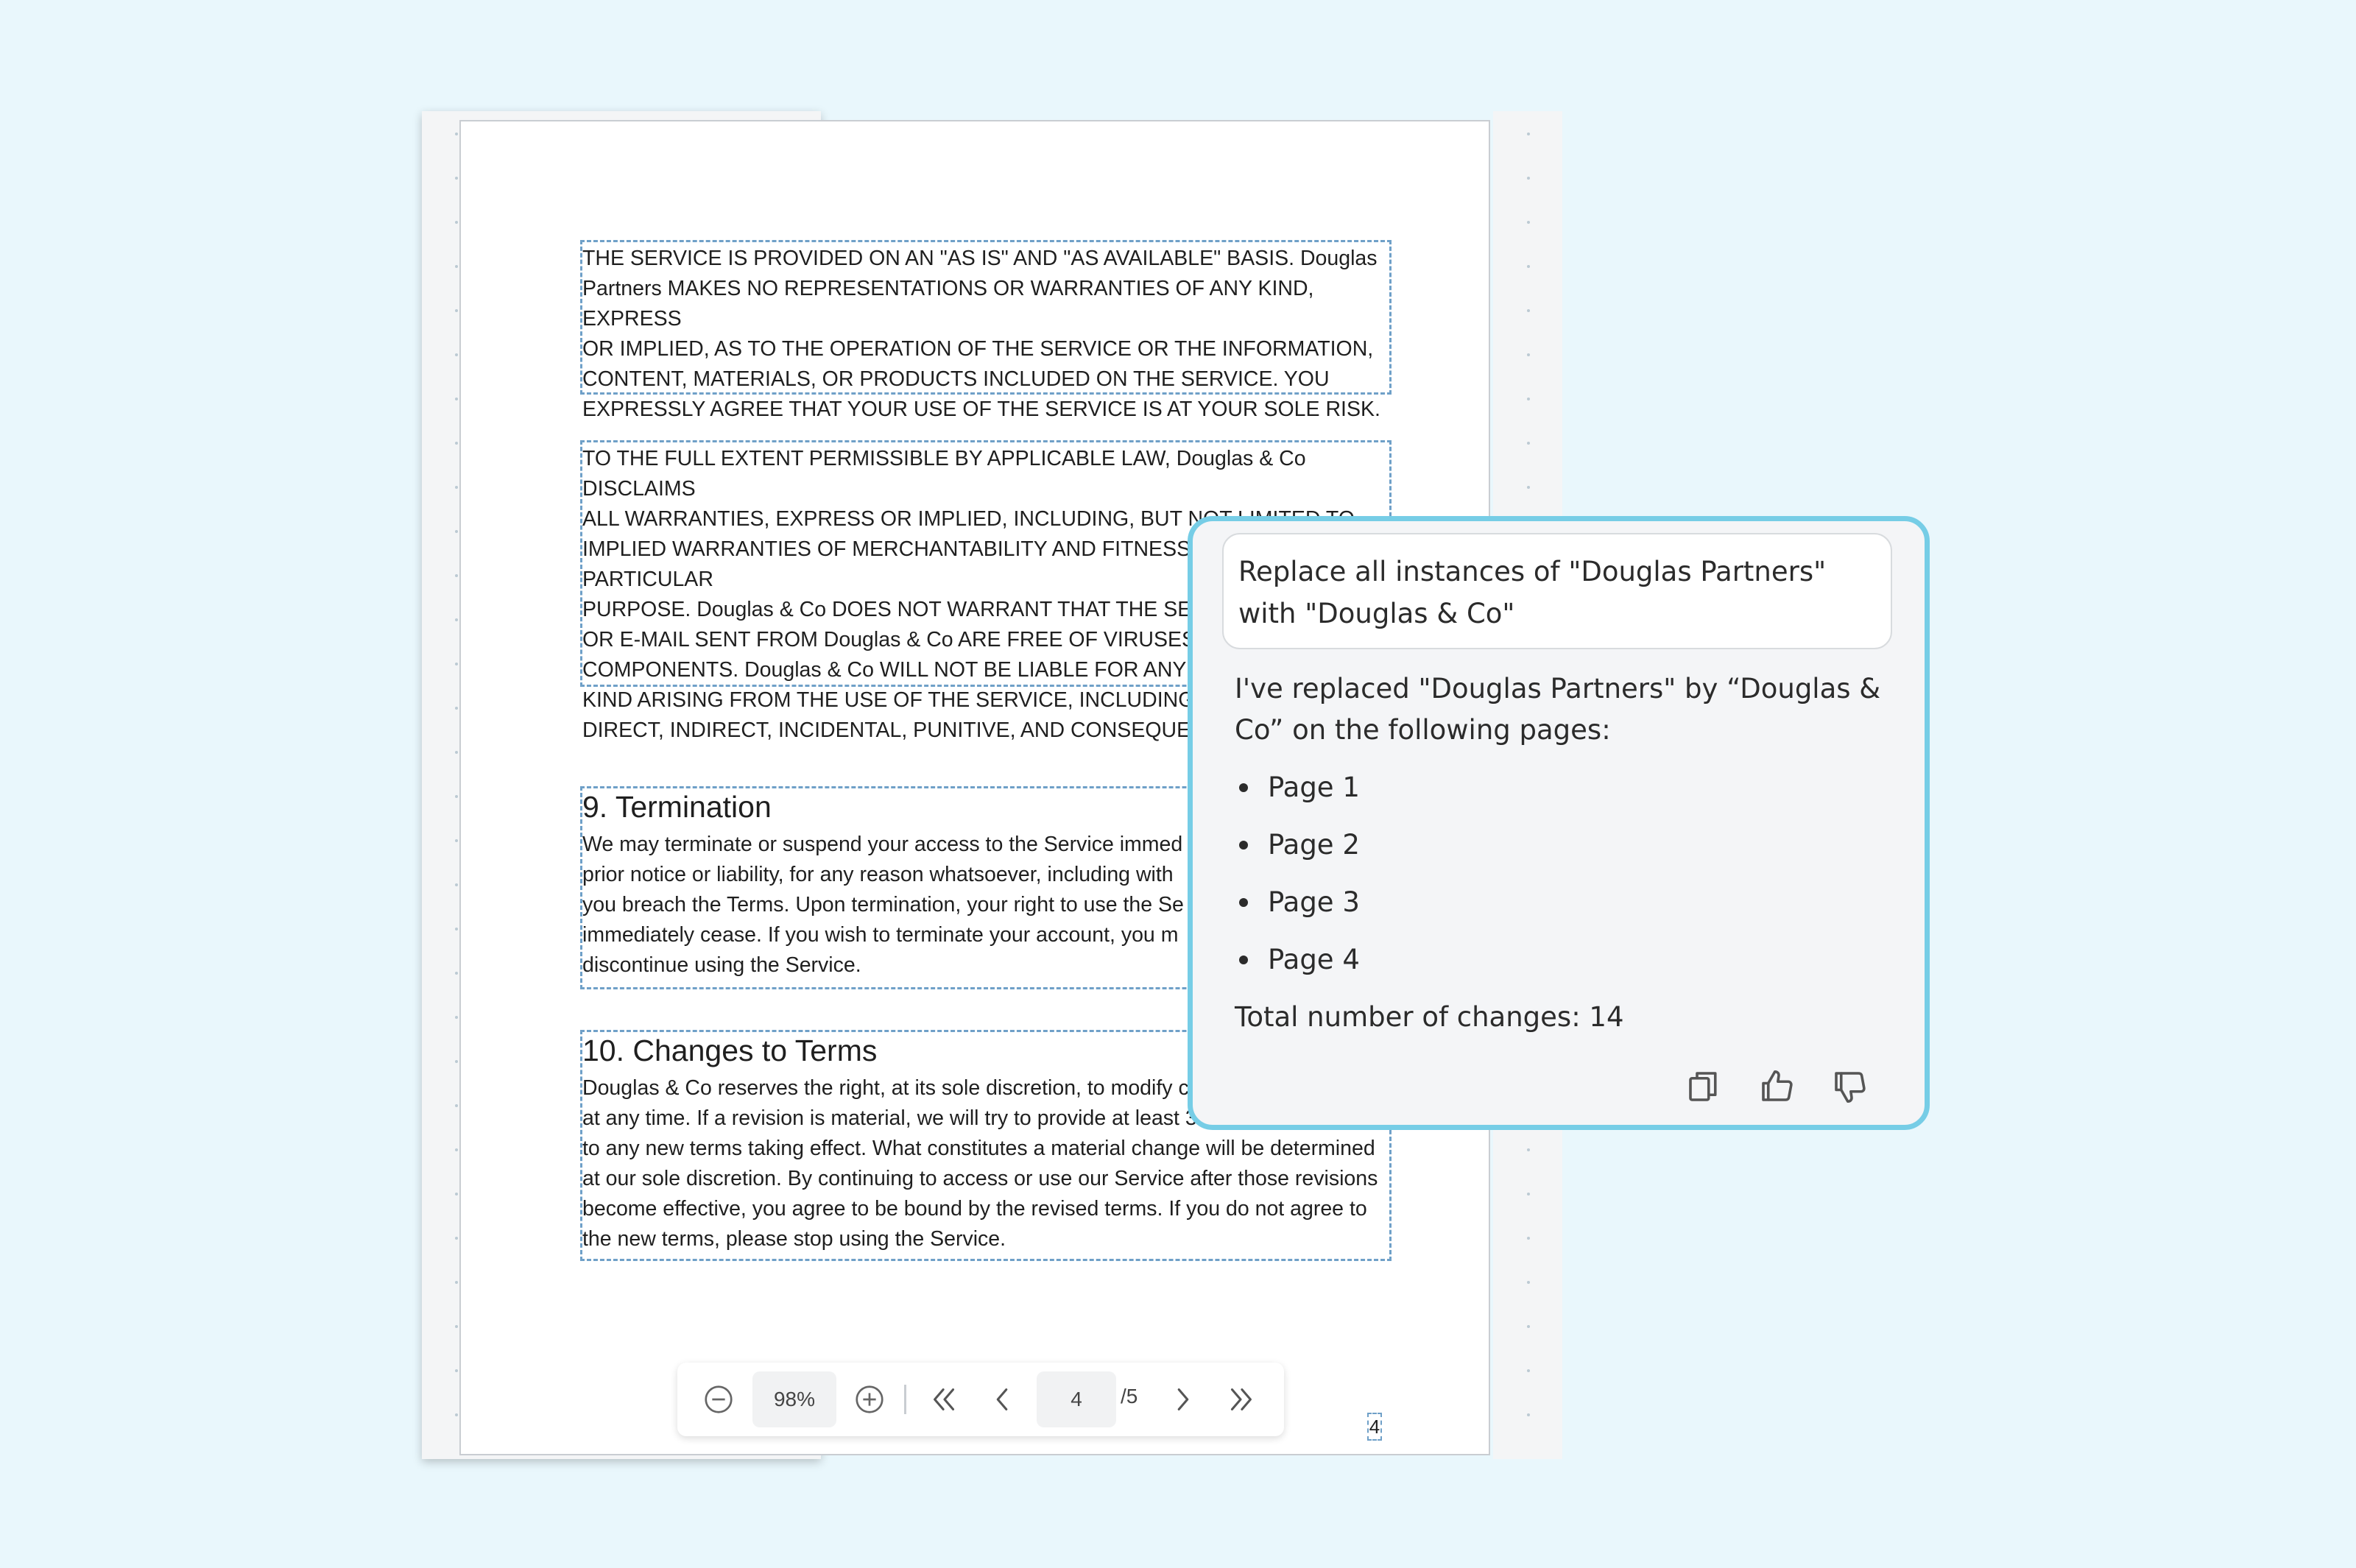 This screenshot has width=2356, height=1568. What do you see at coordinates (1297, 855) in the screenshot?
I see `list-item: Page 2` at bounding box center [1297, 855].